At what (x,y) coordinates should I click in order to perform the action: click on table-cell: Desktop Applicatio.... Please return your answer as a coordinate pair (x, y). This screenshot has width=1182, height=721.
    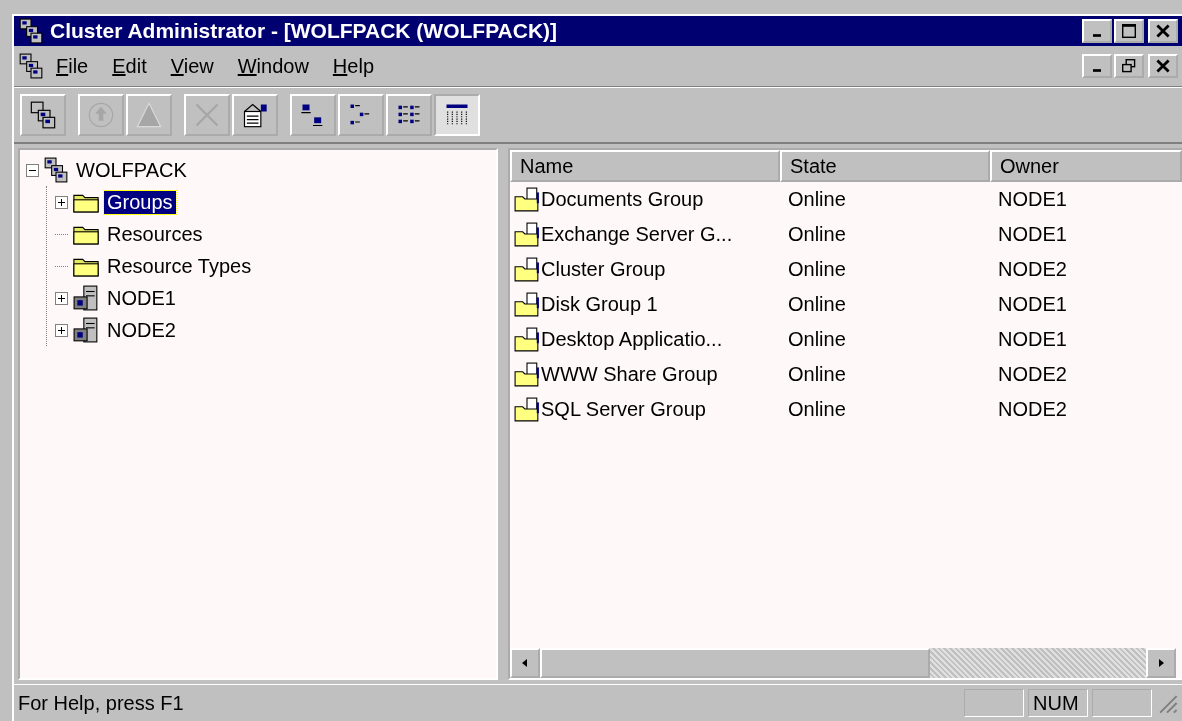
    Looking at the image, I should click on (632, 339).